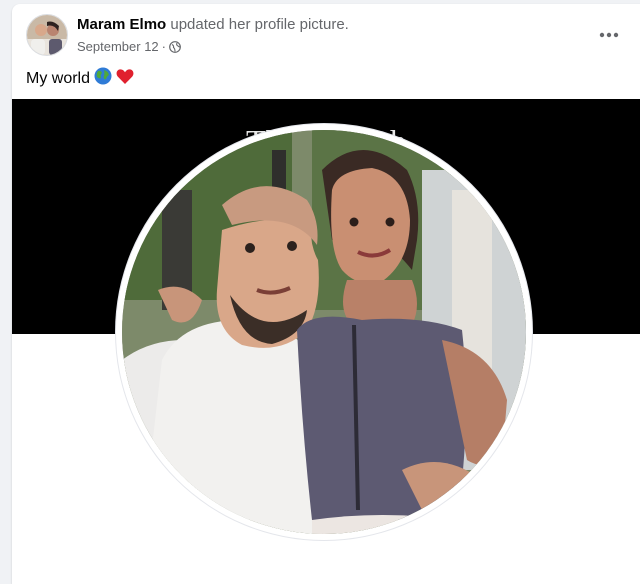  I want to click on author-name: Maram Elmo, so click(121, 24).